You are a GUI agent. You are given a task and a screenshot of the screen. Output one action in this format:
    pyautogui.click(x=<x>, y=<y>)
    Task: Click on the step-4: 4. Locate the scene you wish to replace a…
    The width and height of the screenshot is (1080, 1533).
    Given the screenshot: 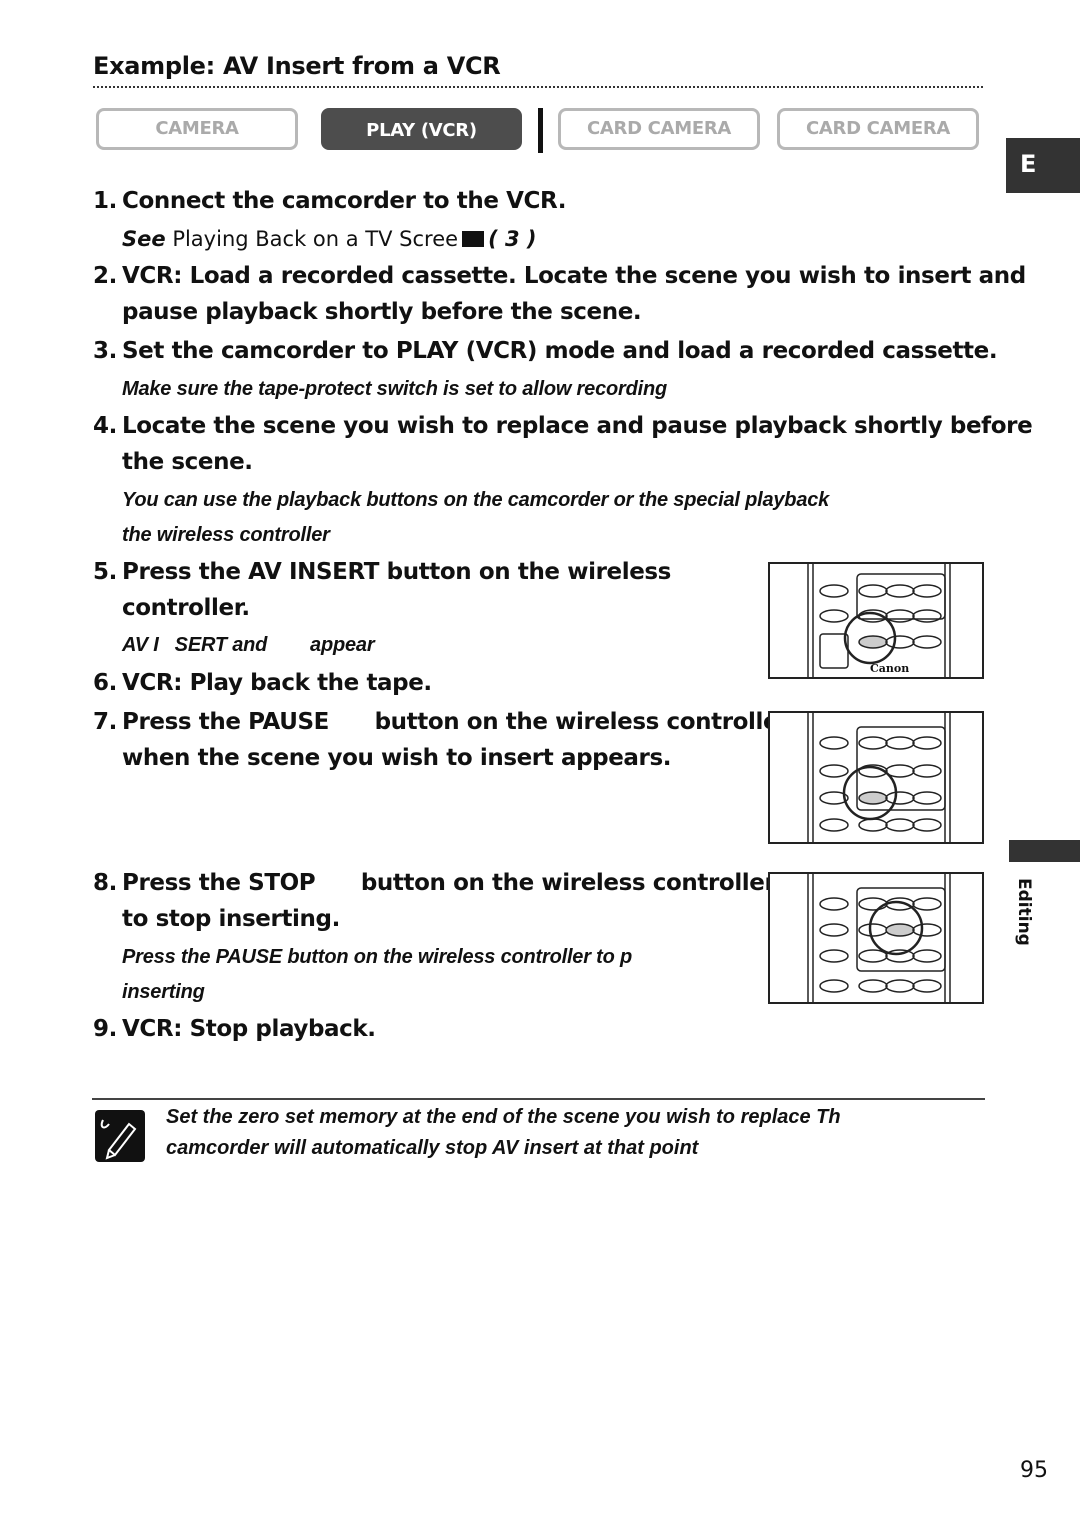 What is the action you would take?
    pyautogui.click(x=563, y=426)
    